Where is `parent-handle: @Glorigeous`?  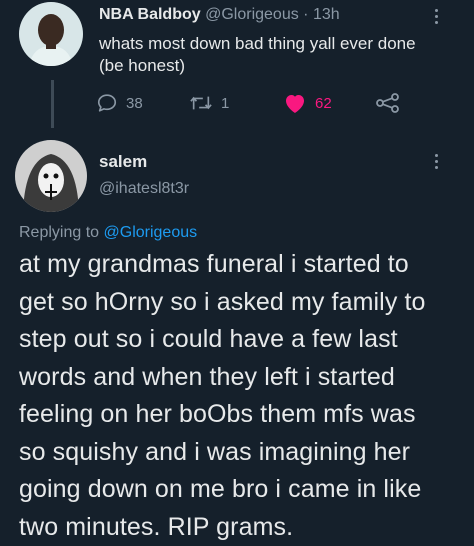 parent-handle: @Glorigeous is located at coordinates (252, 14).